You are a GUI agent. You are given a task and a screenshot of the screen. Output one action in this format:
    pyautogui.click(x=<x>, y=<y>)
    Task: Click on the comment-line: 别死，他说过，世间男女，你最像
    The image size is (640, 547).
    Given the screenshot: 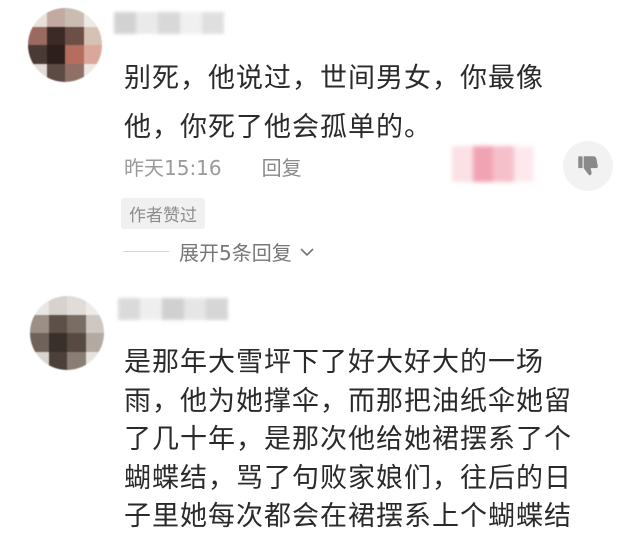 What is the action you would take?
    pyautogui.click(x=334, y=78)
    